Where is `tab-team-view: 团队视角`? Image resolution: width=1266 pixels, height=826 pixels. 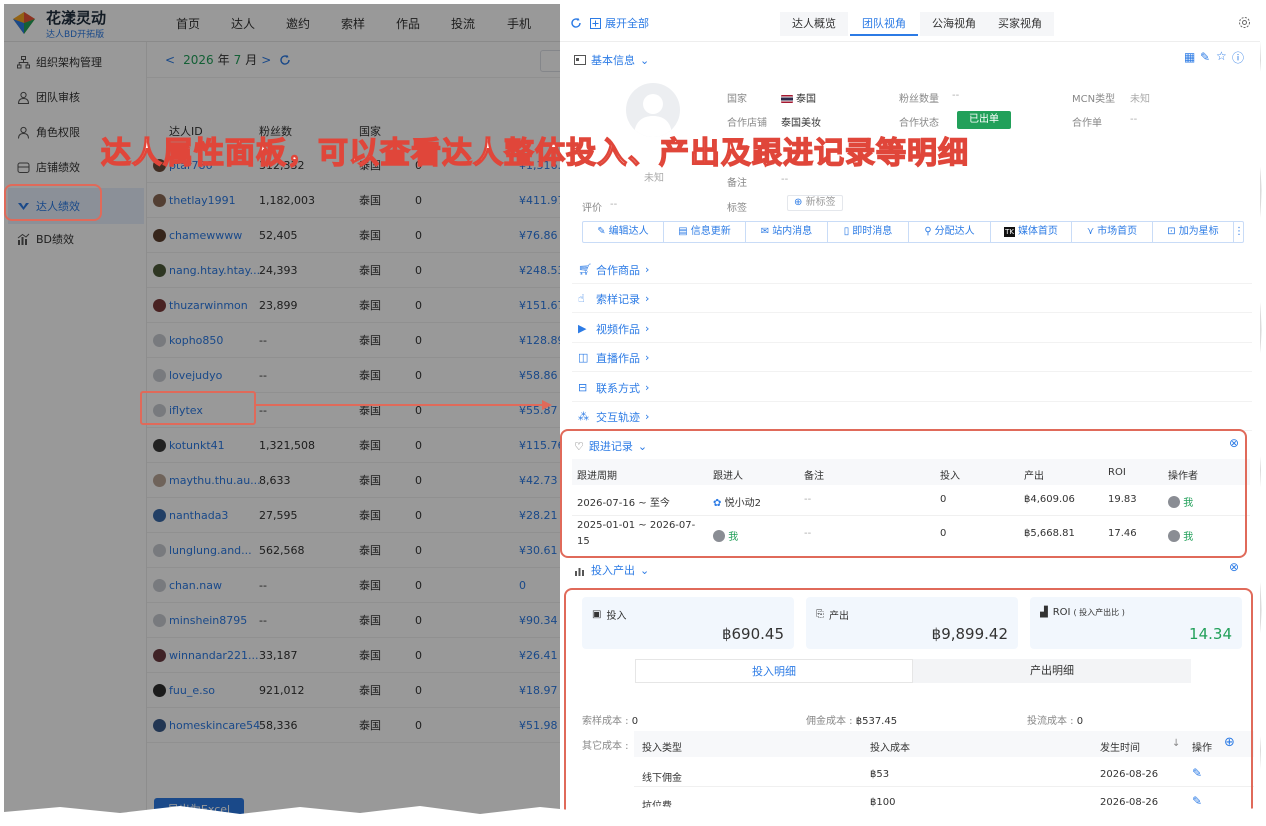
tab-team-view: 团队视角 is located at coordinates (884, 24).